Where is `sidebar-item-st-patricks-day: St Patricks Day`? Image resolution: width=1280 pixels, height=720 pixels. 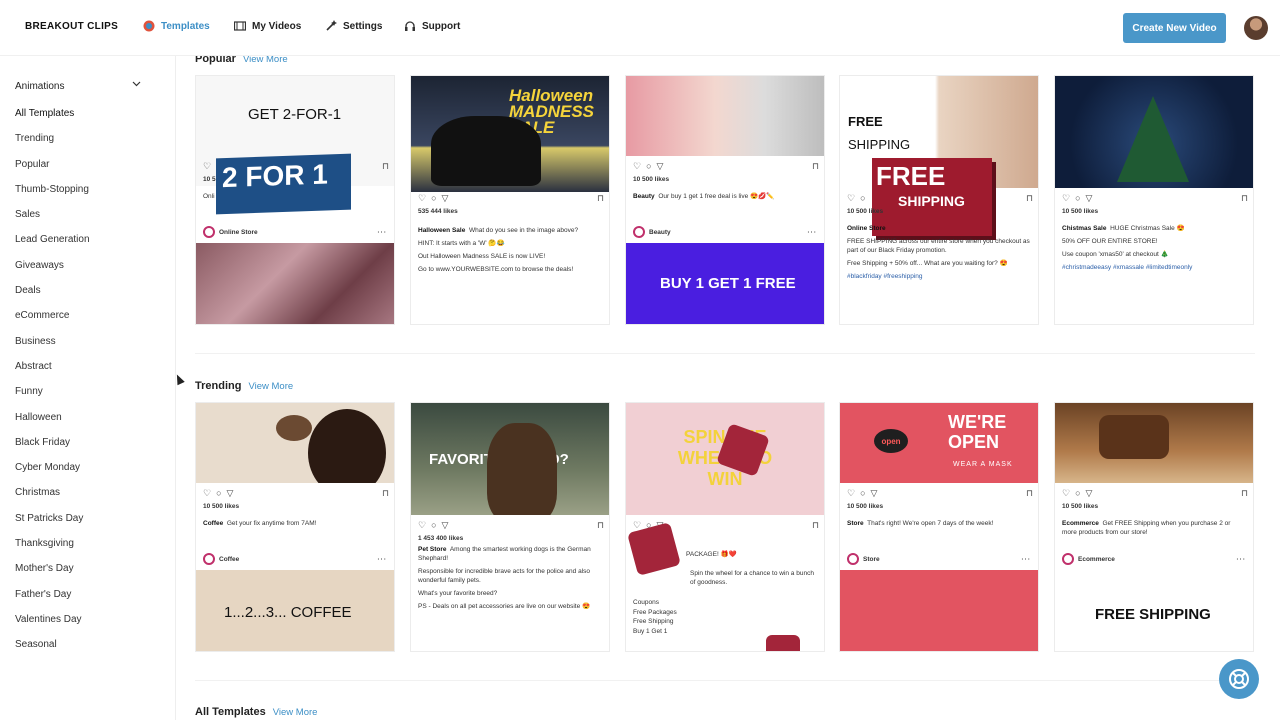
sidebar-item-st-patricks-day: St Patricks Day is located at coordinates (52, 525).